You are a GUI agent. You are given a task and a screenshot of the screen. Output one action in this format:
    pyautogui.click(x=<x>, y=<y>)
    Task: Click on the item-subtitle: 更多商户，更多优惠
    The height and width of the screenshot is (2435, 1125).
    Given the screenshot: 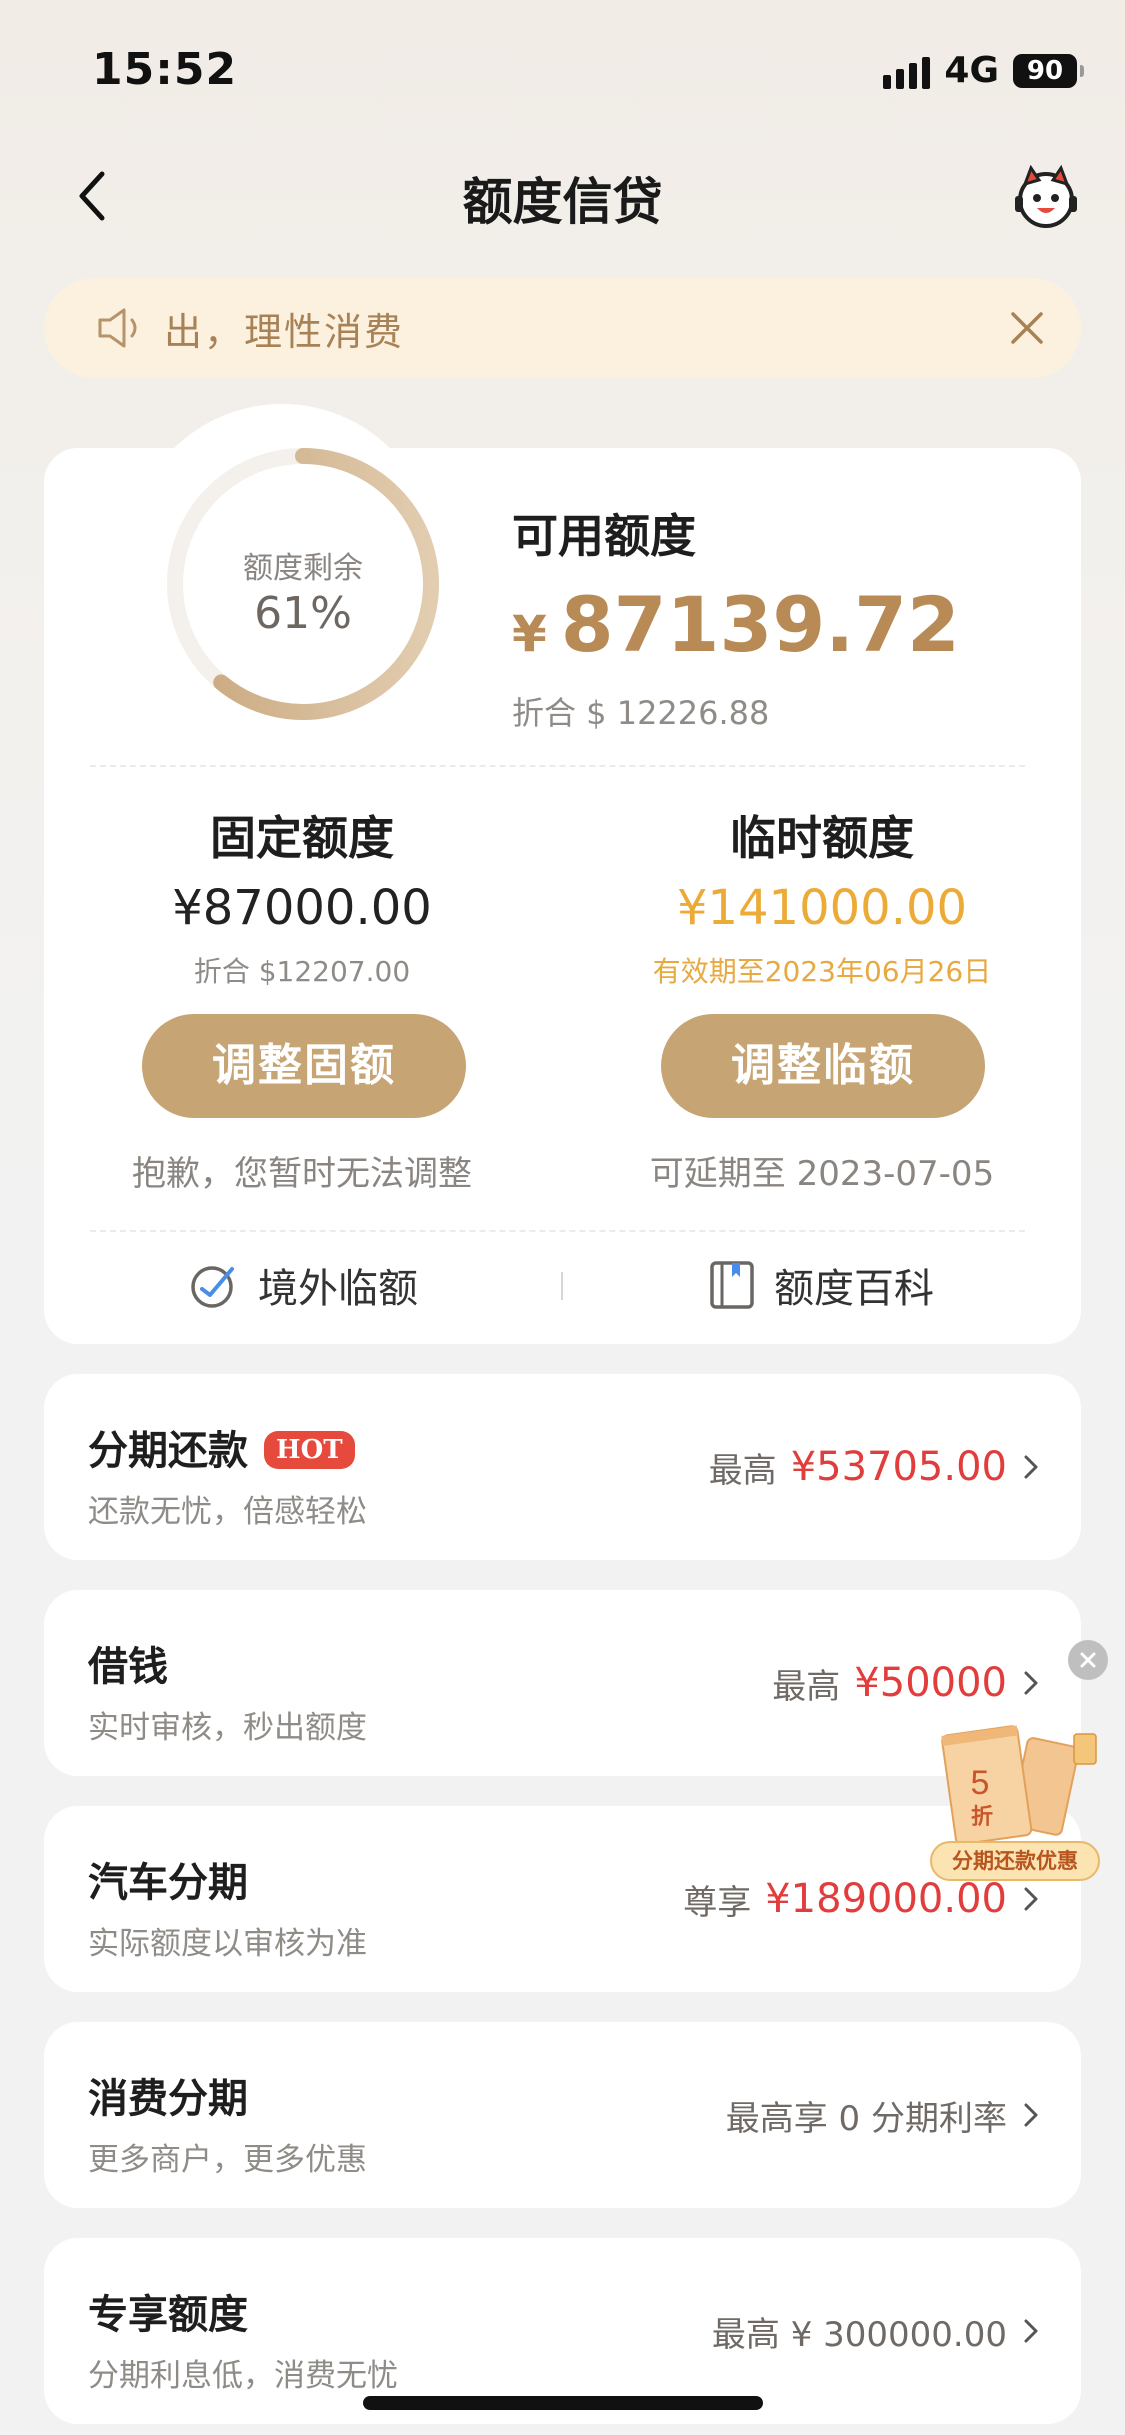 What is the action you would take?
    pyautogui.click(x=227, y=2160)
    